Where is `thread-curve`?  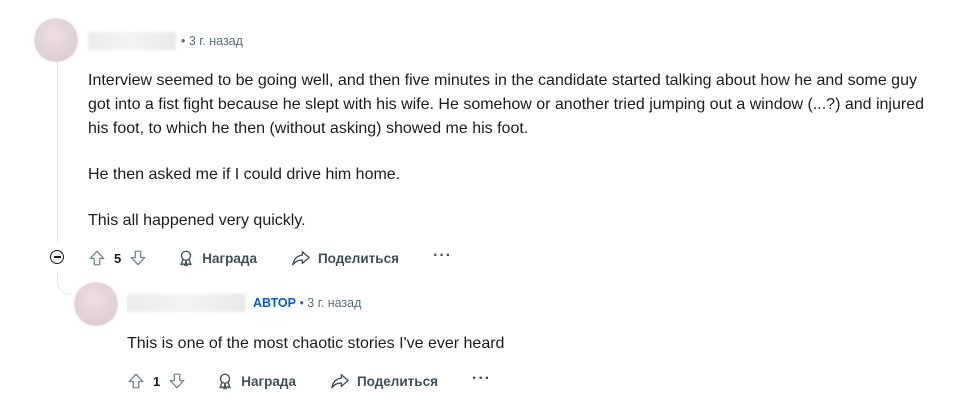 thread-curve is located at coordinates (64, 282).